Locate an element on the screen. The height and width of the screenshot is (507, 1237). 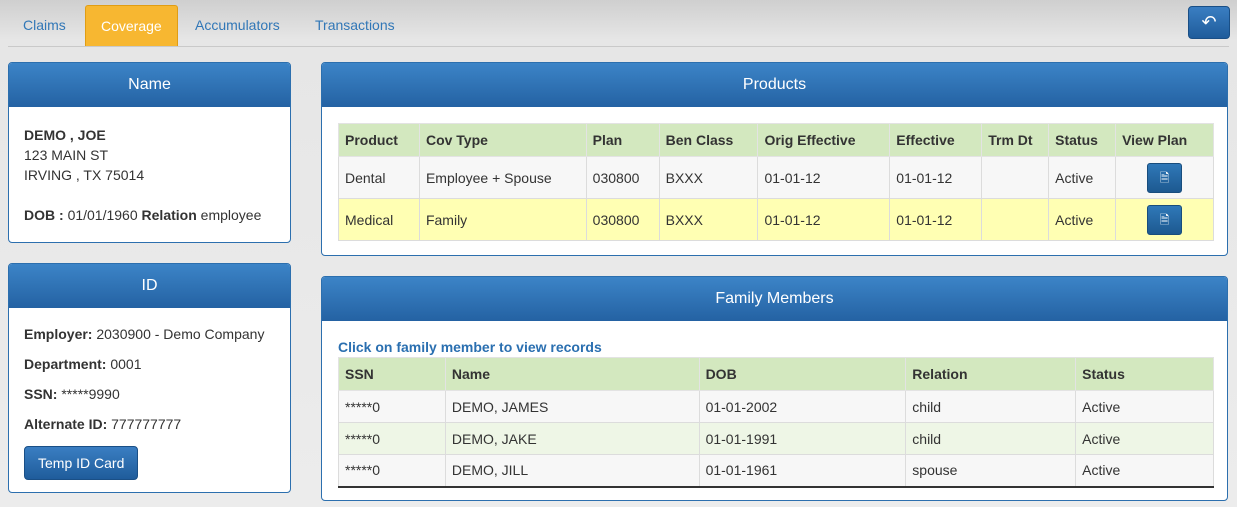
ssn-value: *****9990 is located at coordinates (90, 394).